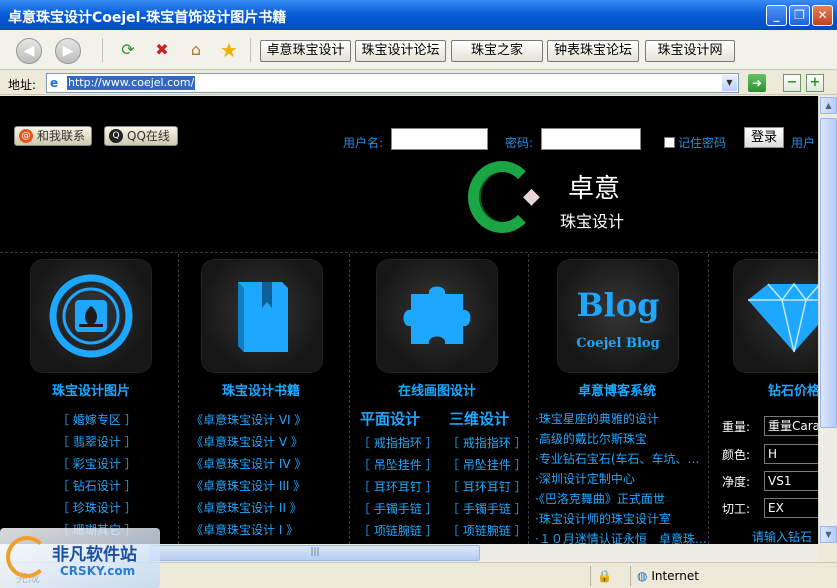 The height and width of the screenshot is (588, 837). What do you see at coordinates (246, 507) in the screenshot?
I see `book-link-2: 《卓意珠宝设计 II 》` at bounding box center [246, 507].